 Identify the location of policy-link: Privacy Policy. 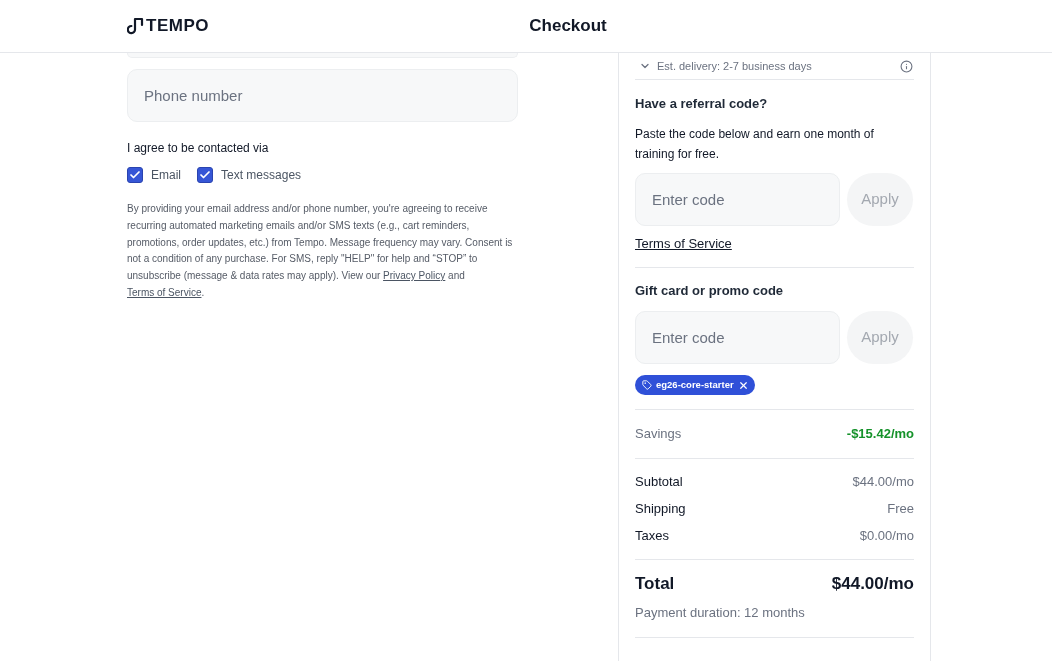
(414, 276).